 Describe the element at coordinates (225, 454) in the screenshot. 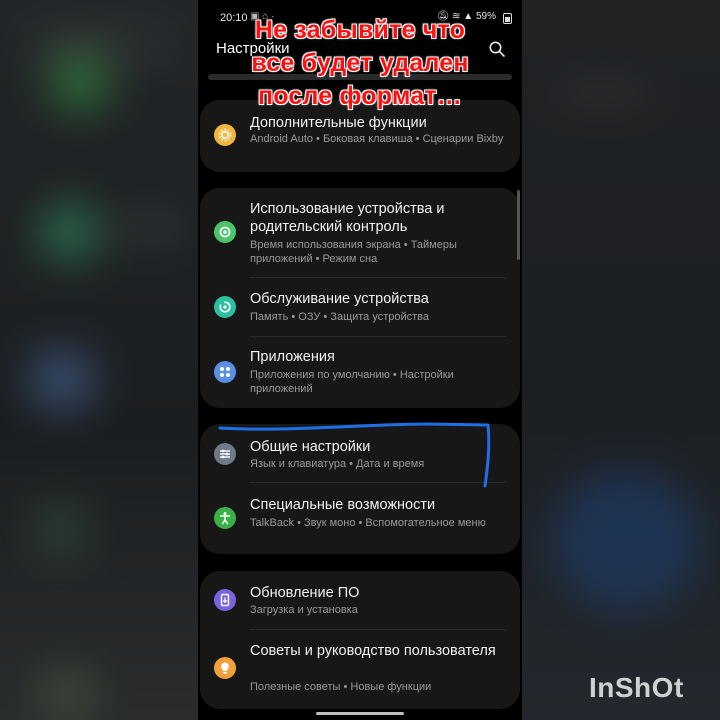

I see `sliders-icon` at that location.